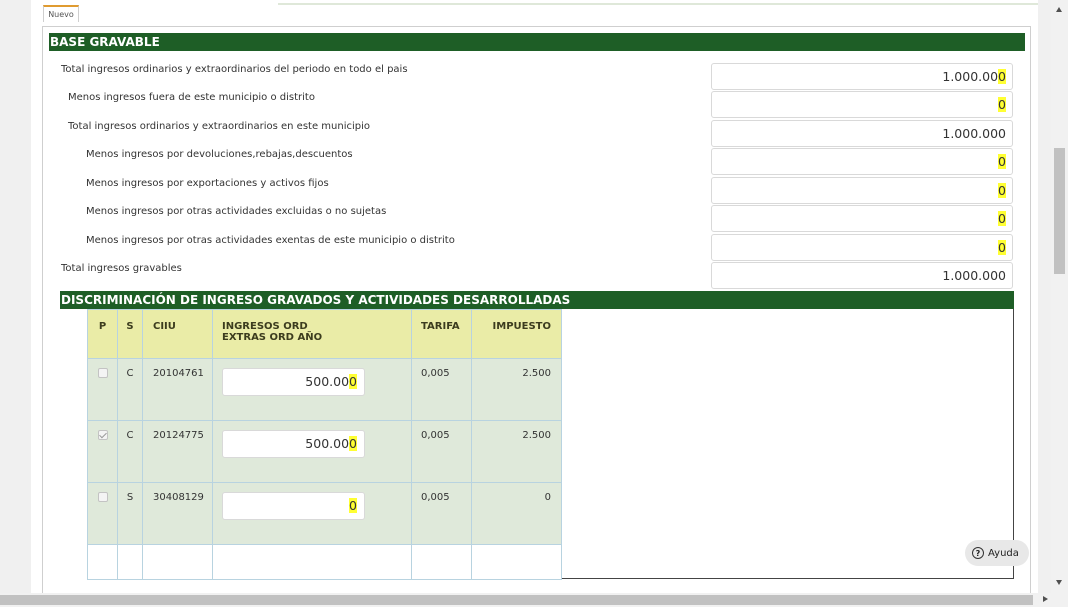 The height and width of the screenshot is (607, 1068). I want to click on question-circle-icon: ?, so click(978, 553).